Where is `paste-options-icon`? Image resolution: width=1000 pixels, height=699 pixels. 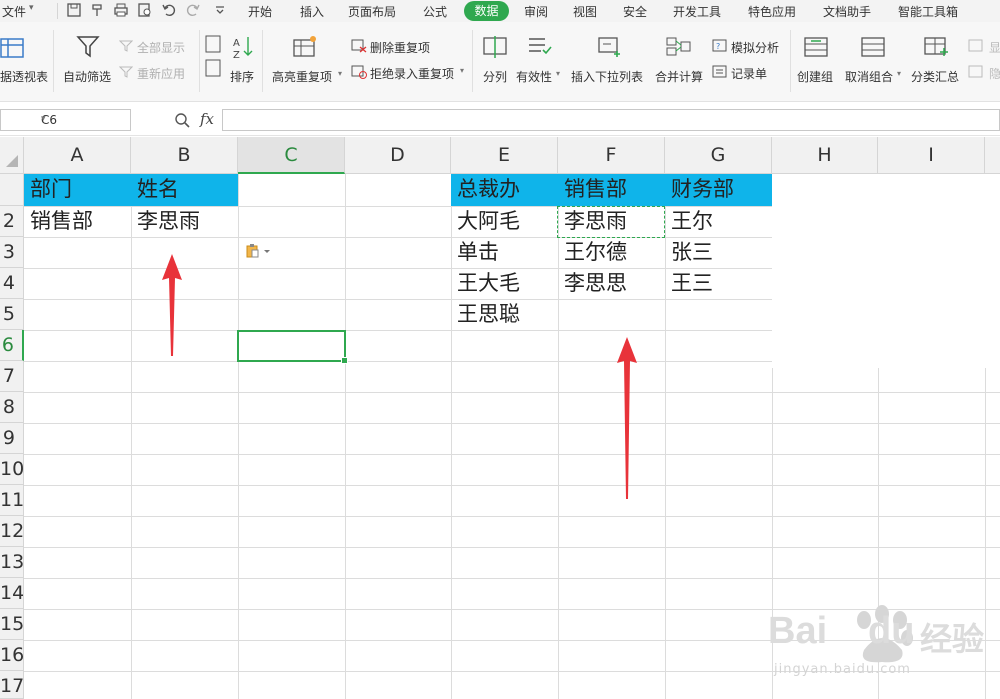
paste-options-icon is located at coordinates (259, 251).